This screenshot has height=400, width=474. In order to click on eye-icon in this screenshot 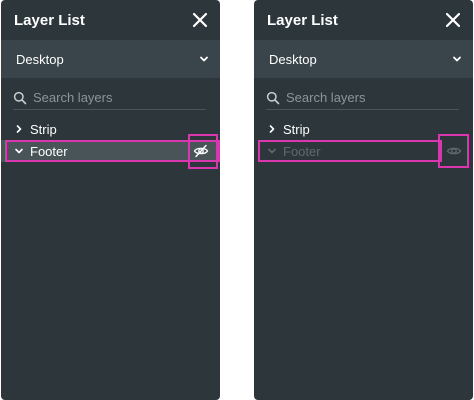, I will do `click(454, 151)`.